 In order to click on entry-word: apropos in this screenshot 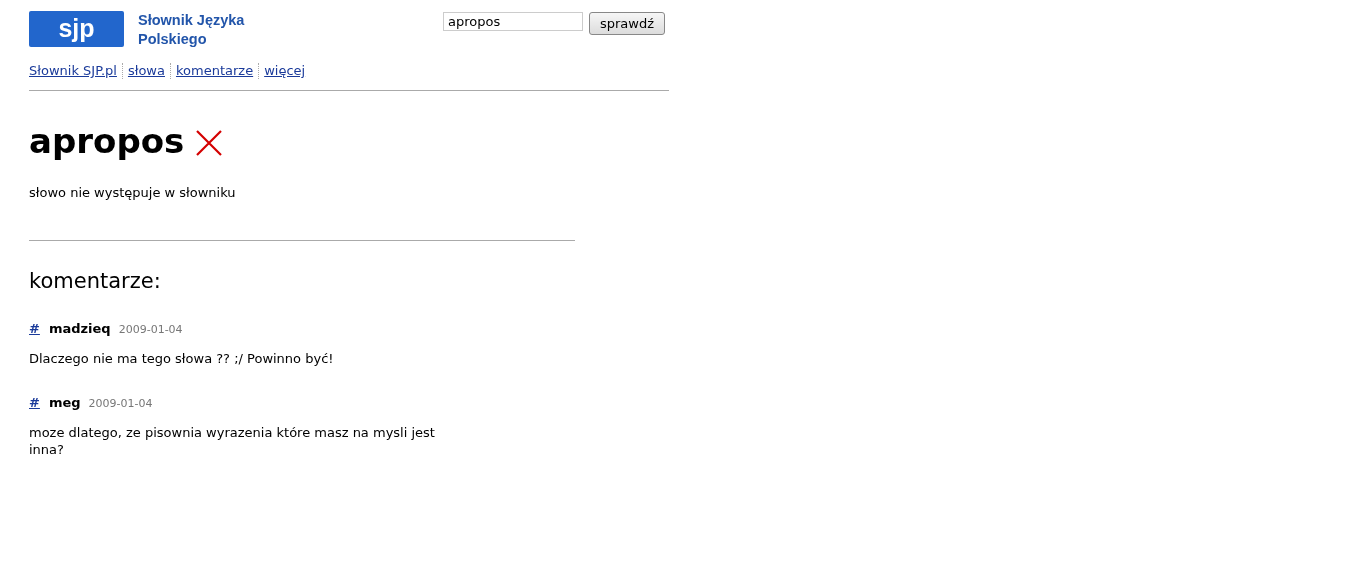, I will do `click(107, 141)`.